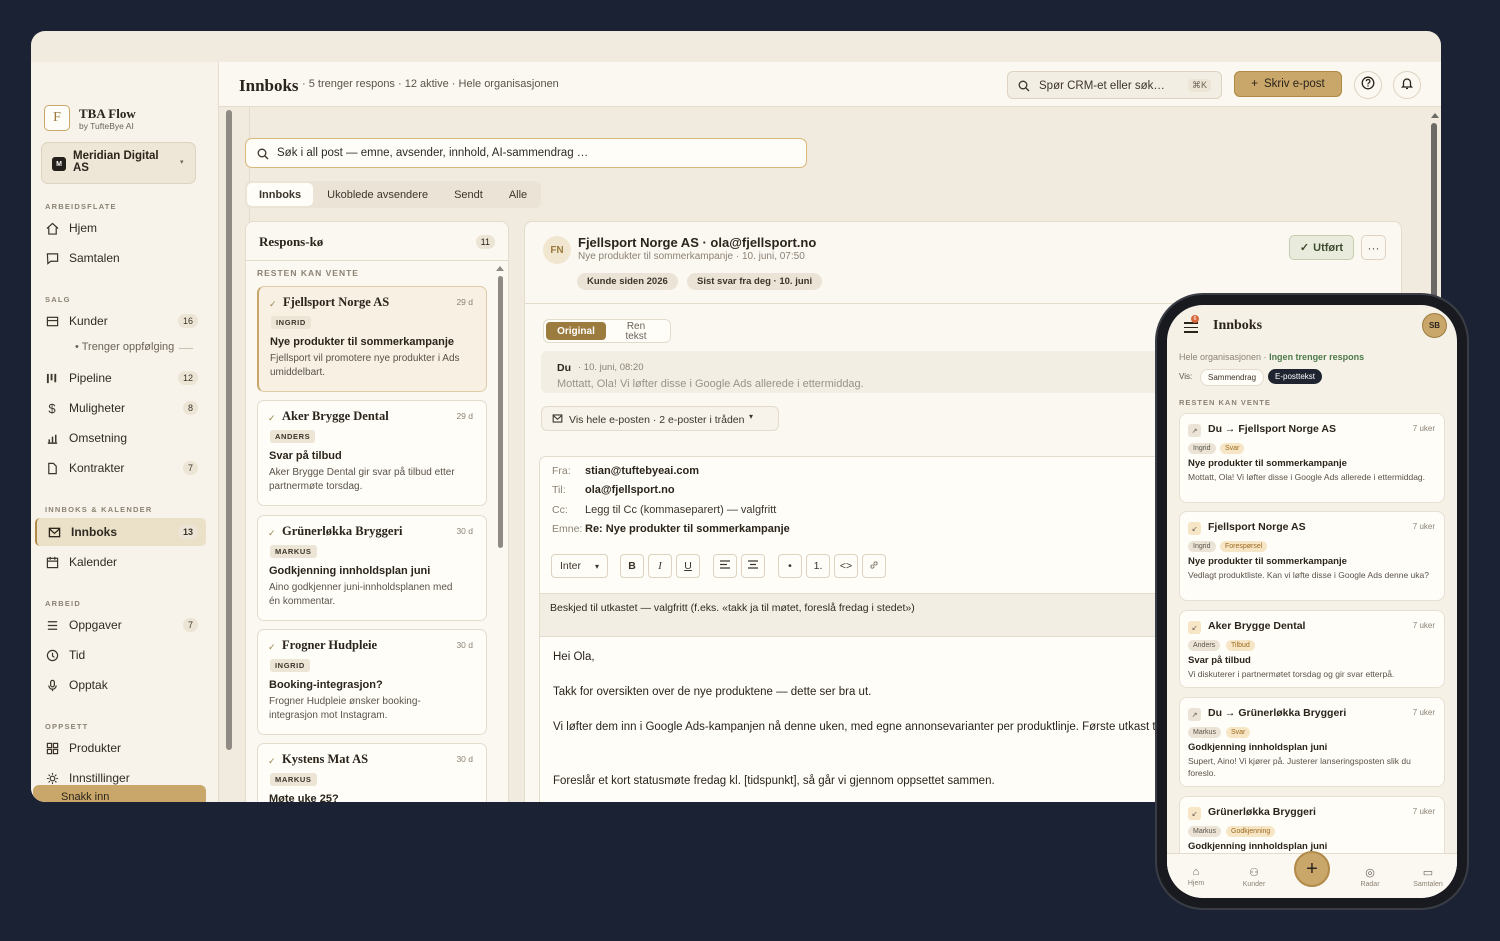  Describe the element at coordinates (52, 778) in the screenshot. I see `gear-icon` at that location.